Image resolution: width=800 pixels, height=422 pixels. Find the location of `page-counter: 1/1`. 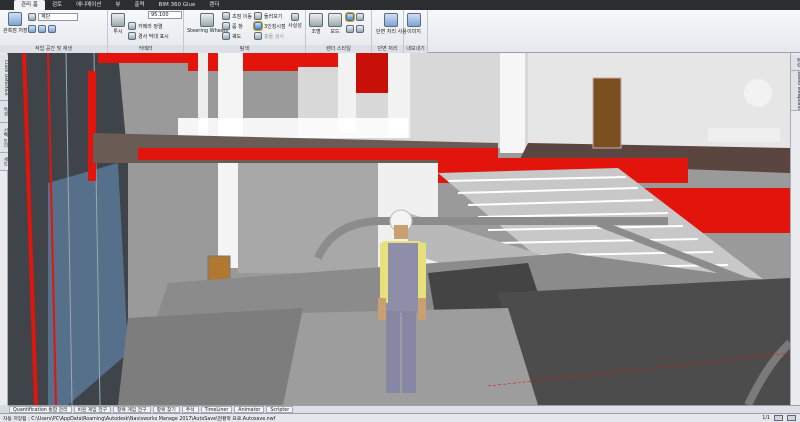

page-counter: 1/1 is located at coordinates (766, 418).